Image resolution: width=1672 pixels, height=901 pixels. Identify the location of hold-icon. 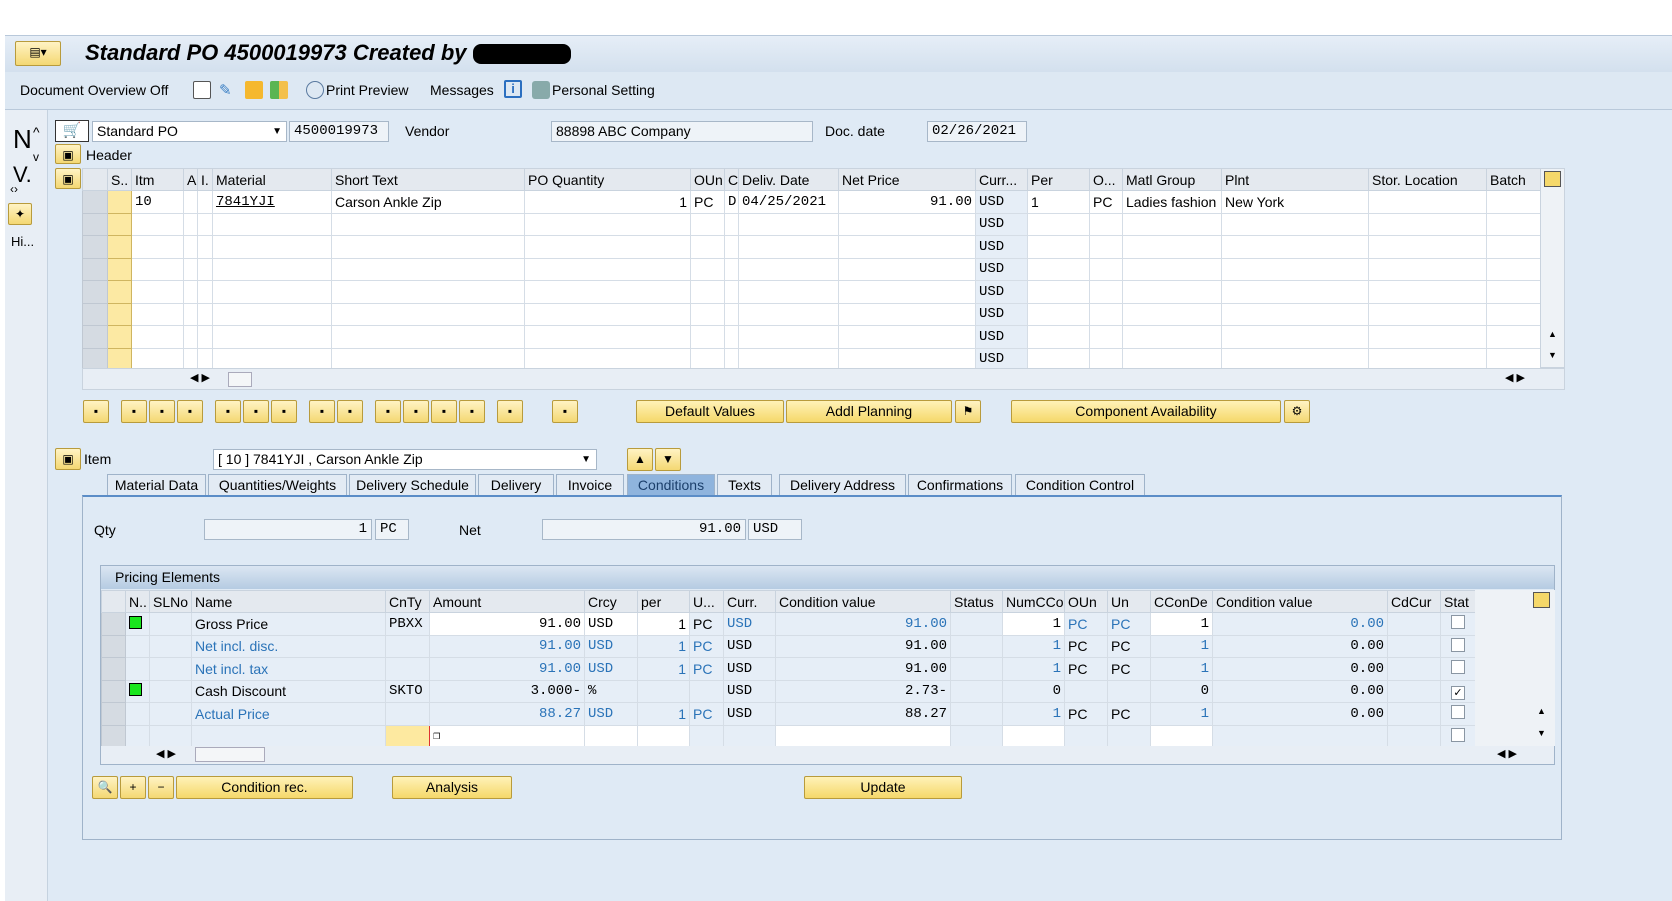
(279, 90).